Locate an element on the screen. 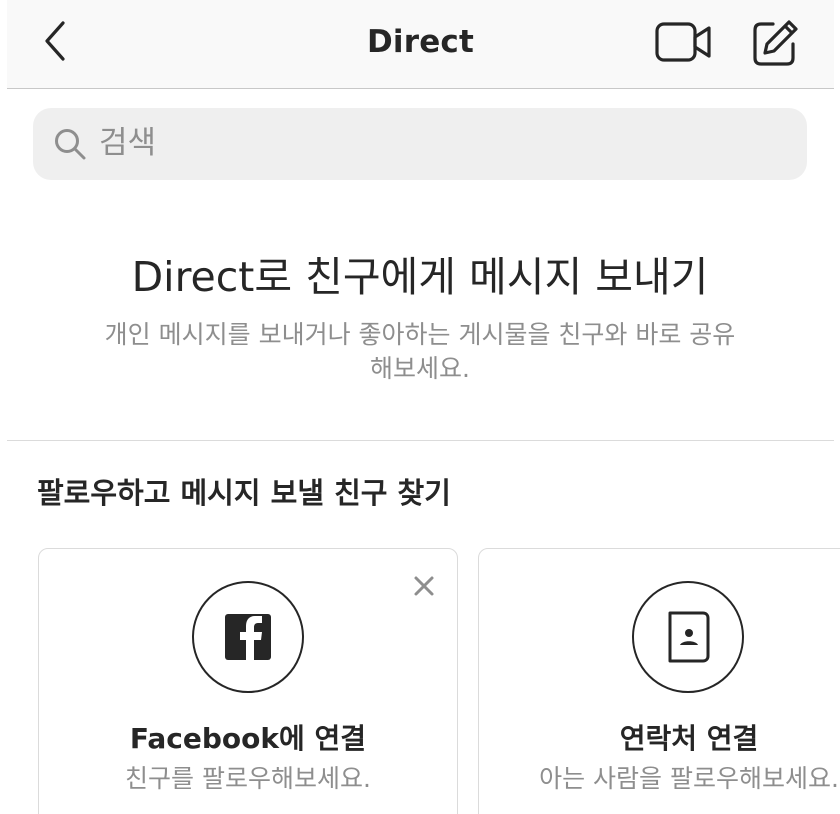  compose-icon is located at coordinates (775, 43).